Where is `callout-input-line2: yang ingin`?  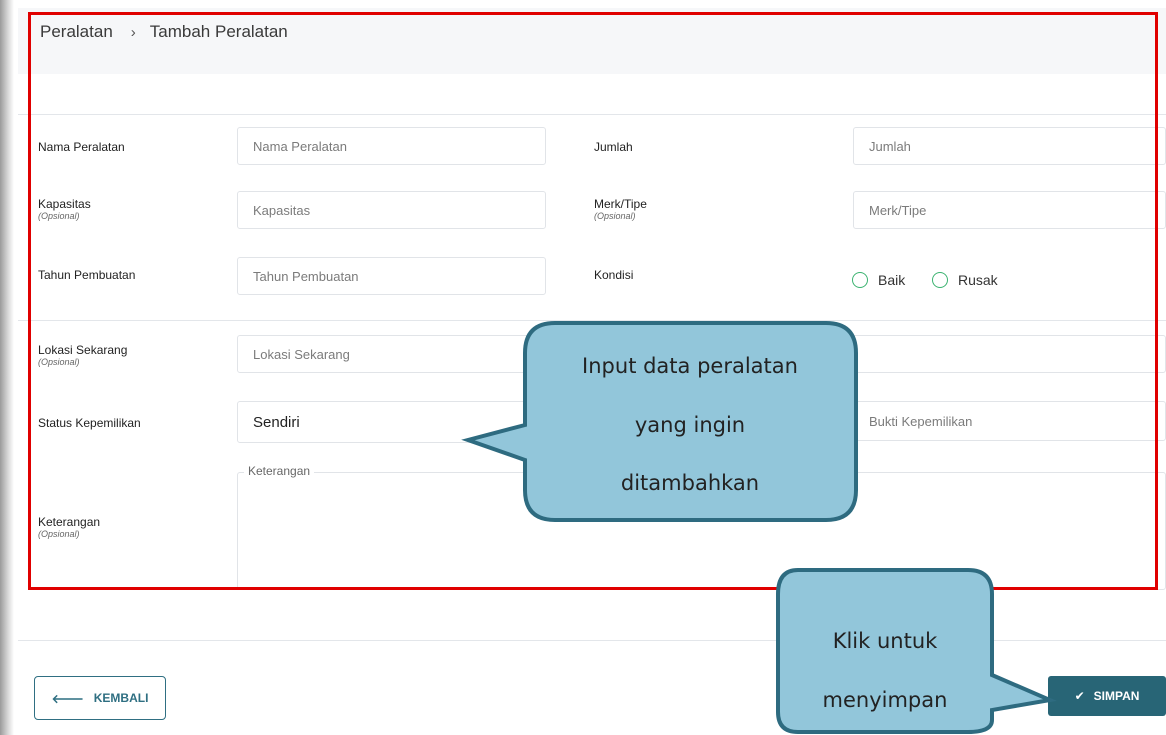 callout-input-line2: yang ingin is located at coordinates (690, 425).